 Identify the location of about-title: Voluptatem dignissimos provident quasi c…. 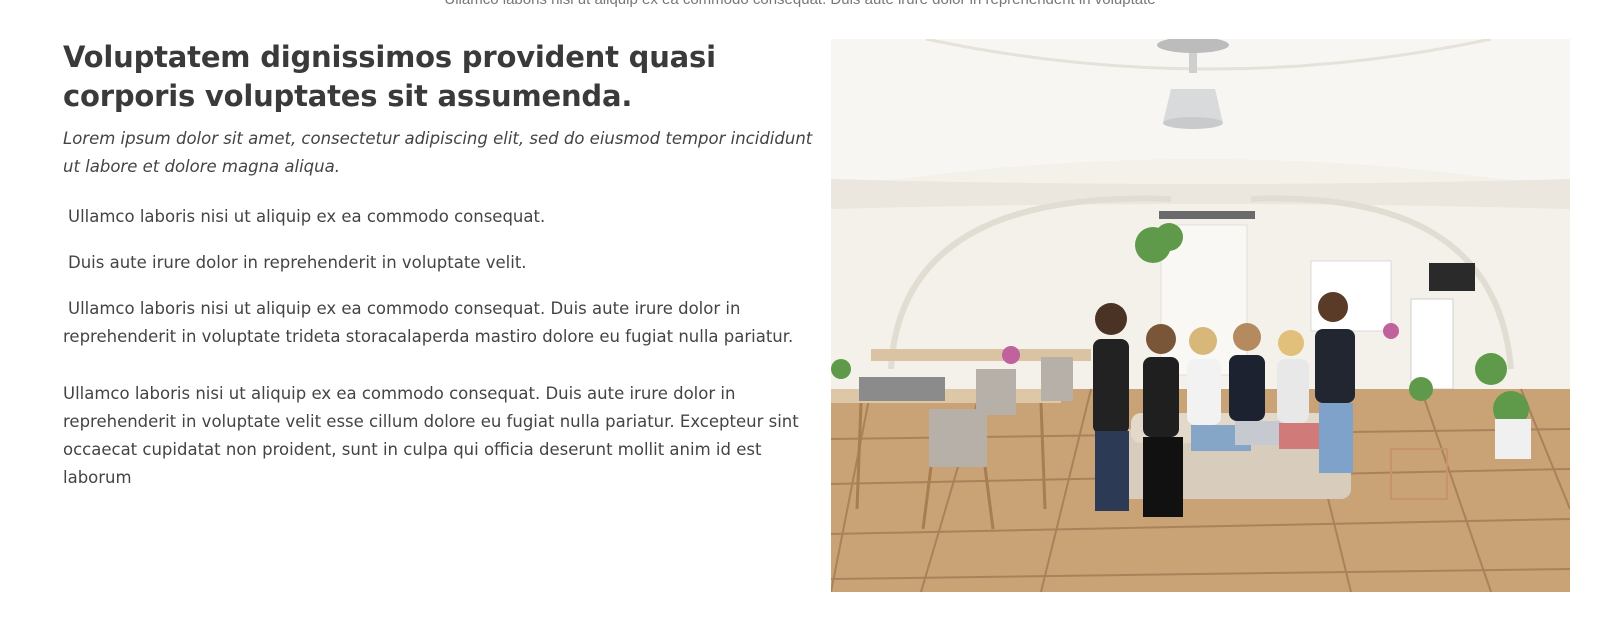
(389, 76).